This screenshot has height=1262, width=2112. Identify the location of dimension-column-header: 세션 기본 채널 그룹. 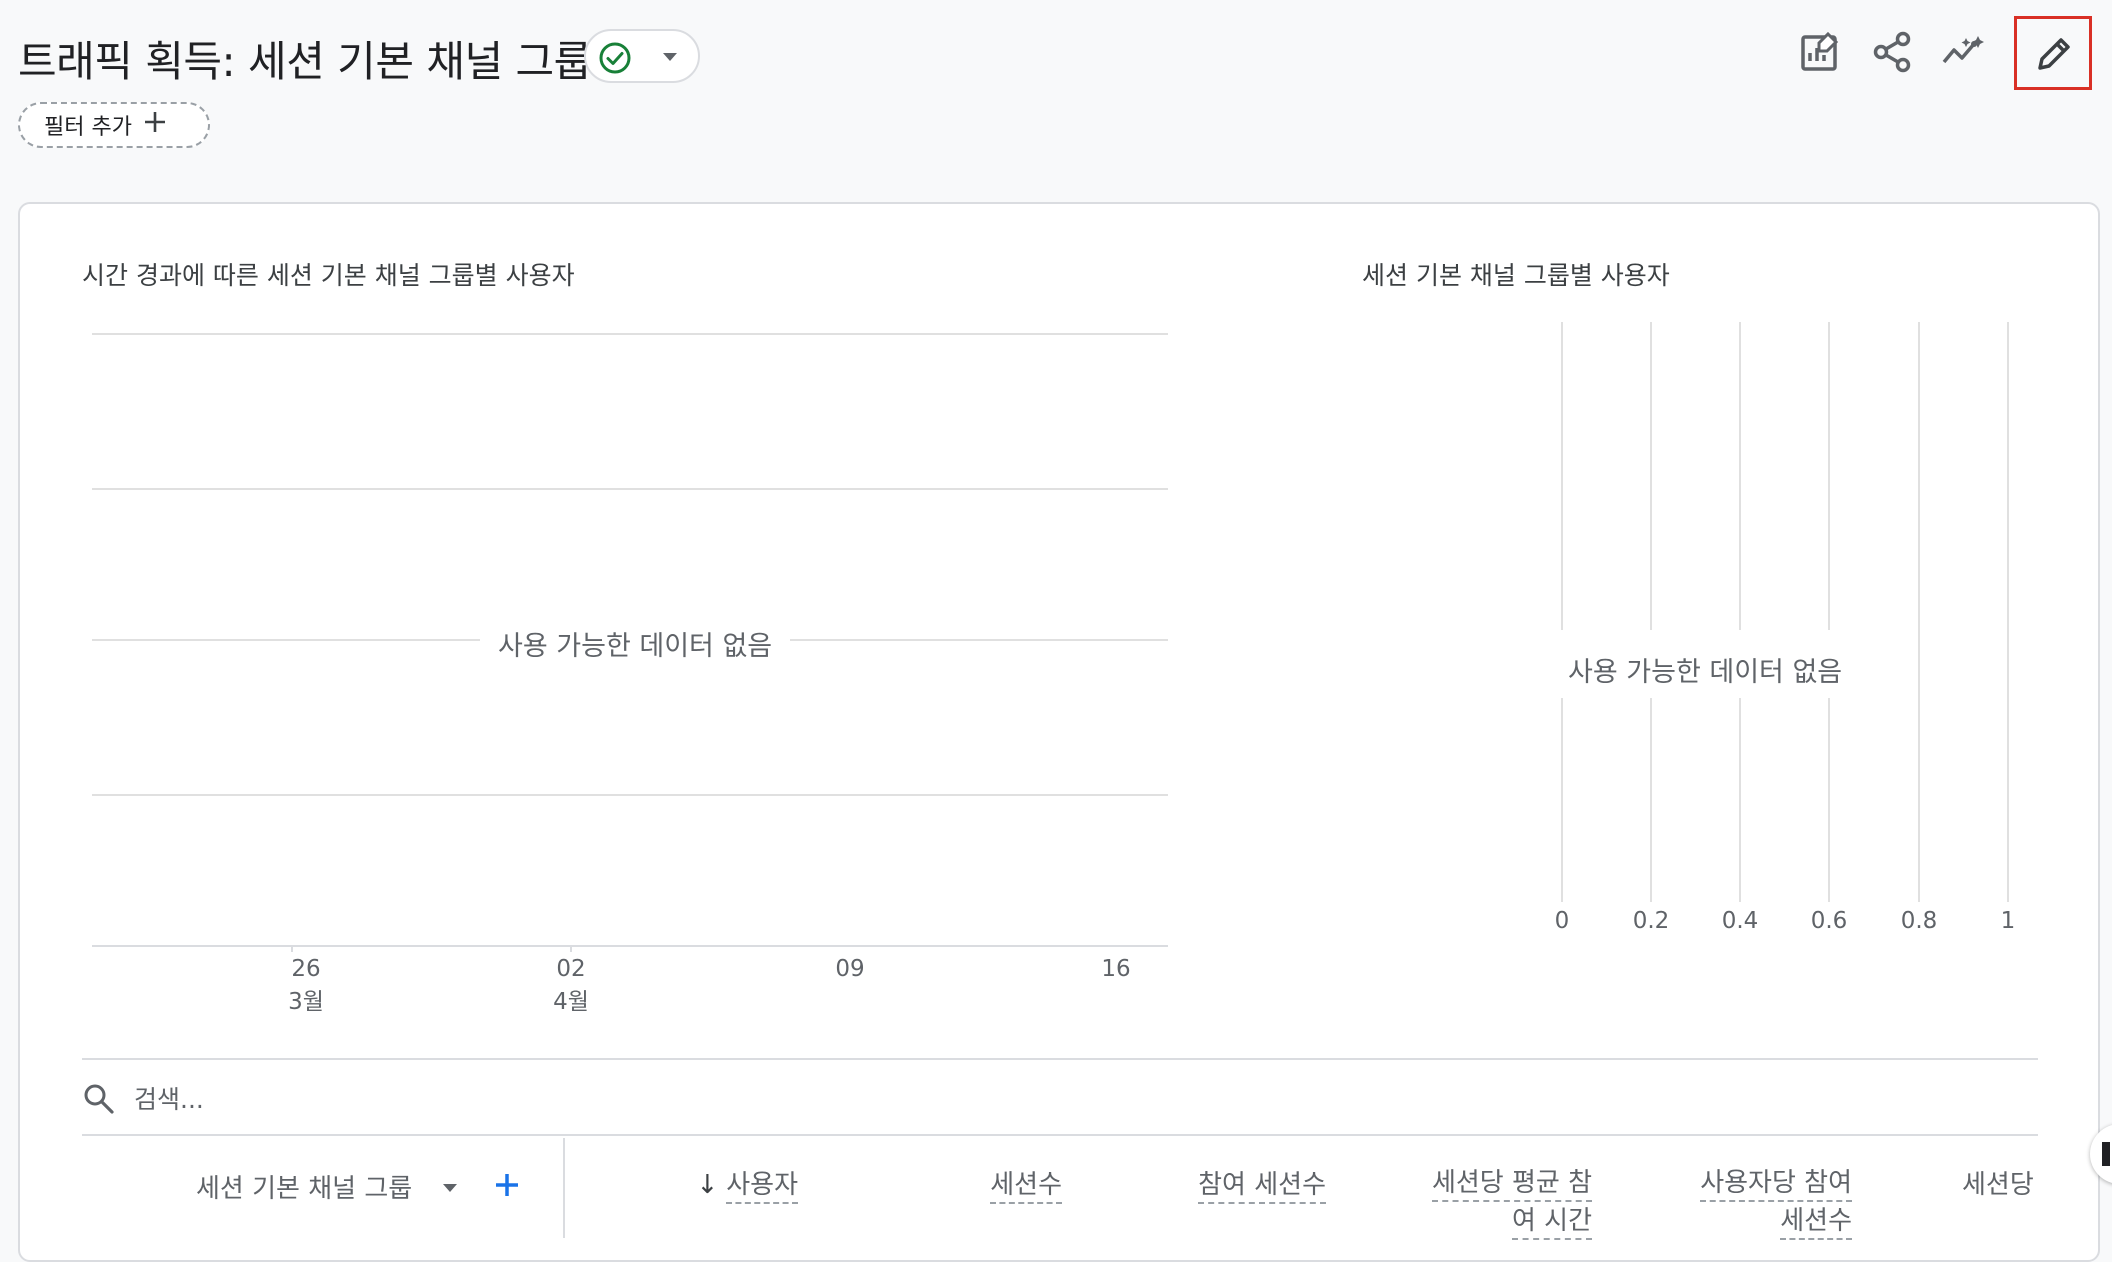
(304, 1186).